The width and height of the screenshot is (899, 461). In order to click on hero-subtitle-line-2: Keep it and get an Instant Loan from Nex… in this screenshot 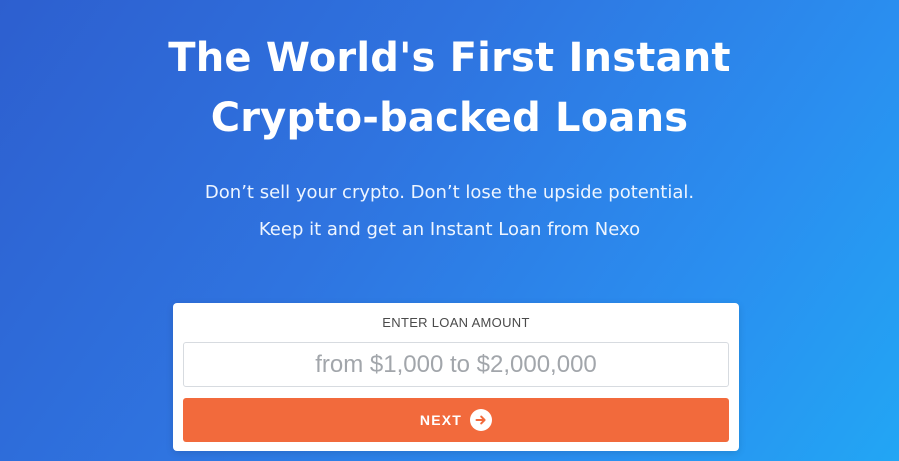, I will do `click(449, 229)`.